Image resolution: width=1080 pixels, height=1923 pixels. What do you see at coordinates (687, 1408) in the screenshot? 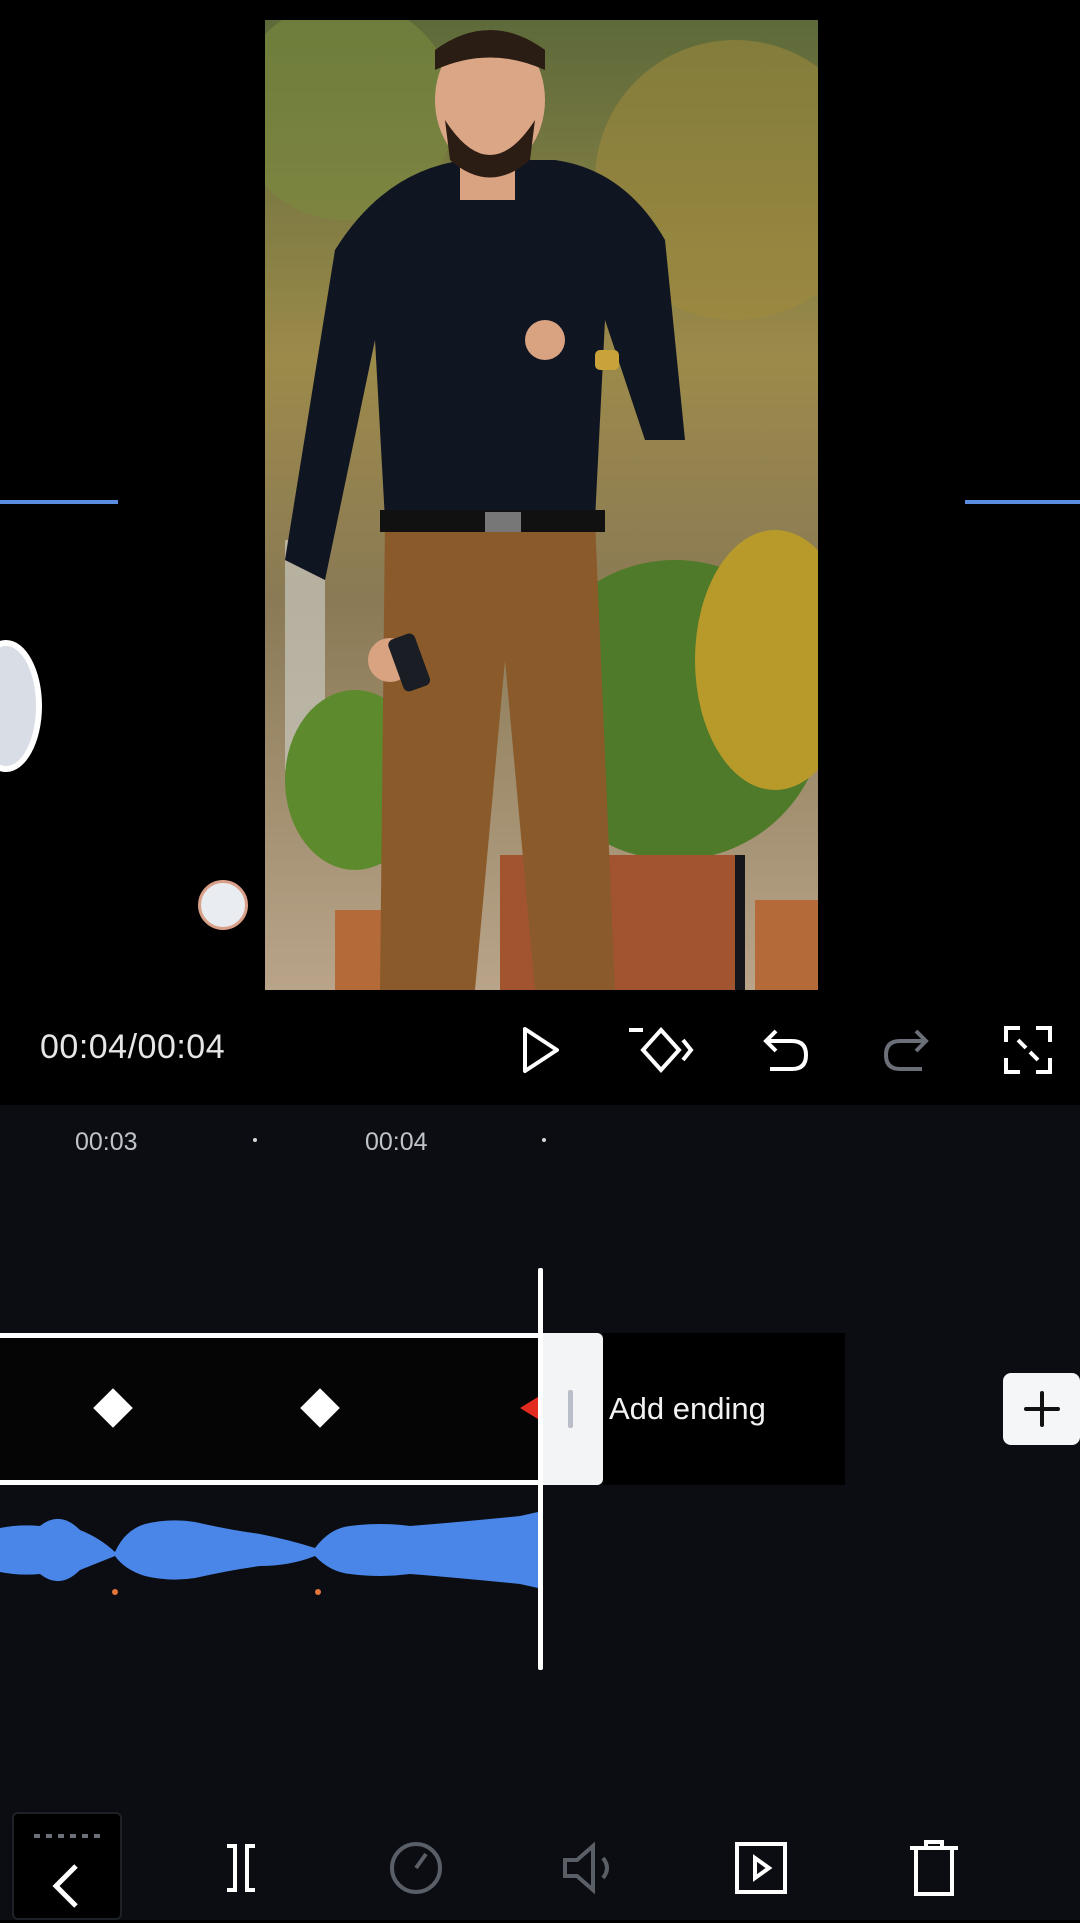
I see `add-ending-label: Add ending` at bounding box center [687, 1408].